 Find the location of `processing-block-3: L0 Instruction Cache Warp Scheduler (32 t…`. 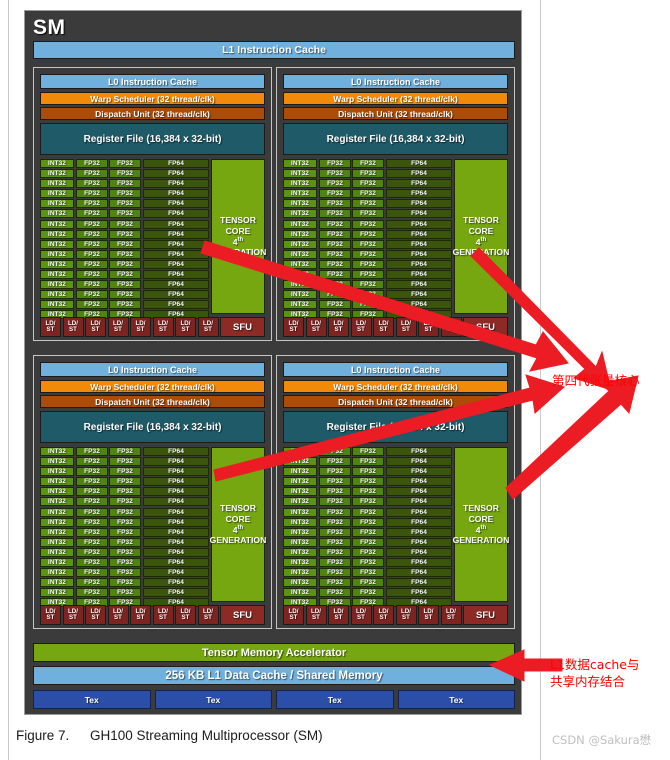

processing-block-3: L0 Instruction Cache Warp Scheduler (32 t… is located at coordinates (395, 492).